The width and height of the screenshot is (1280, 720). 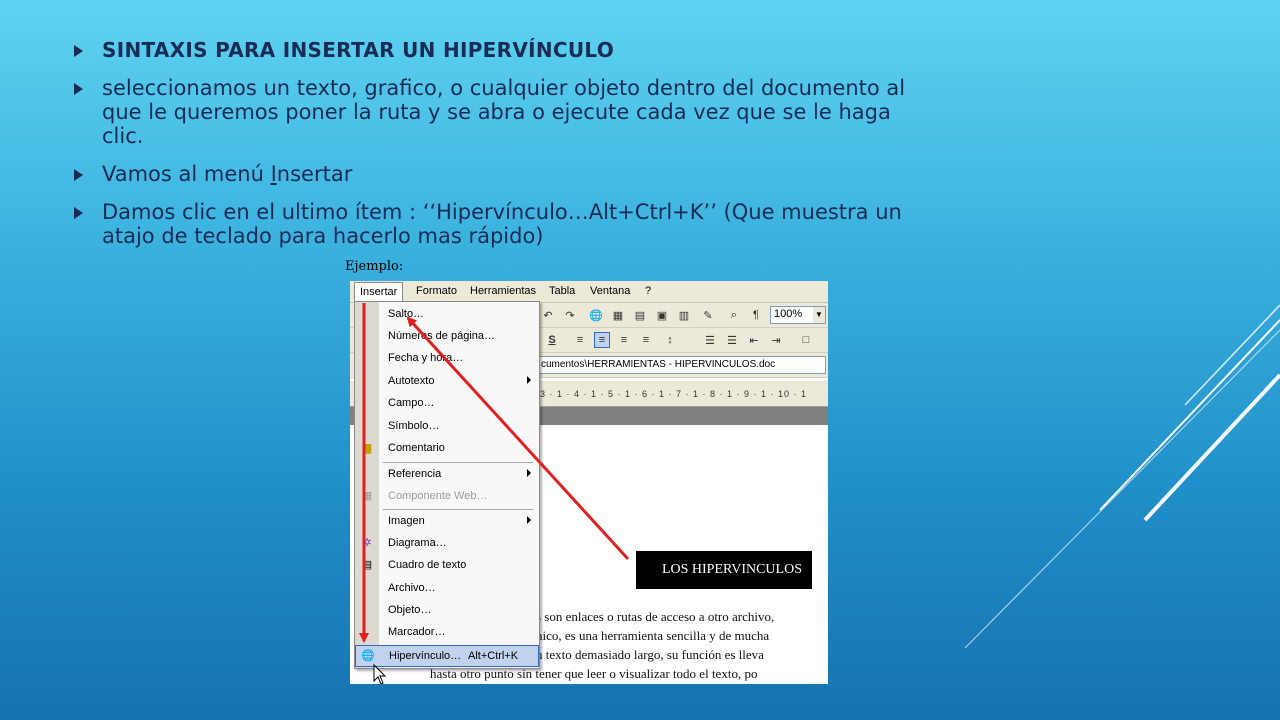 I want to click on chevron-down-icon: ▼, so click(x=819, y=315).